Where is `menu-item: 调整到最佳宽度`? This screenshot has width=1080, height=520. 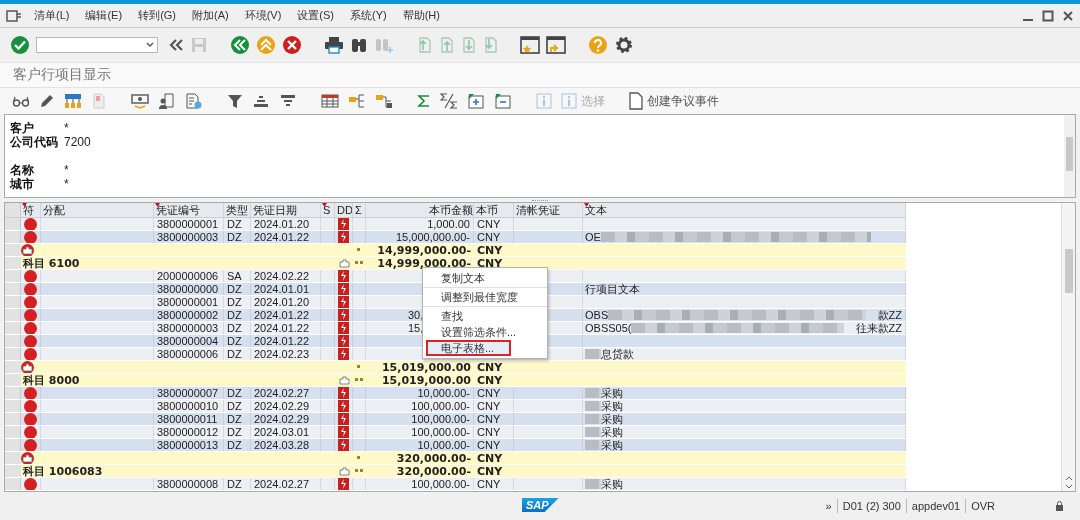 menu-item: 调整到最佳宽度 is located at coordinates (485, 297).